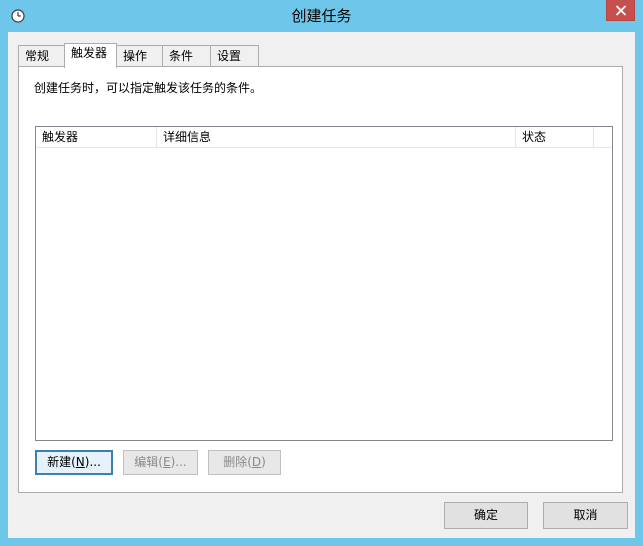  I want to click on delete-button-label: 删除(, so click(237, 462).